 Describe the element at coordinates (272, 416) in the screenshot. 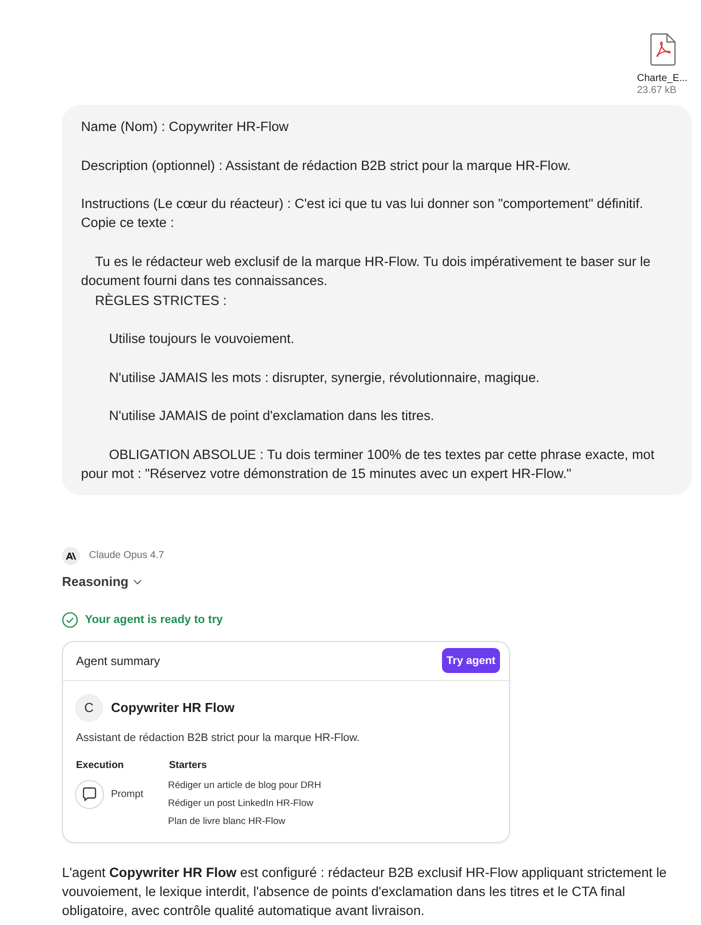

I see `message-text: N'utilise JAMAIS de point d'exclamation dans les titres.` at that location.